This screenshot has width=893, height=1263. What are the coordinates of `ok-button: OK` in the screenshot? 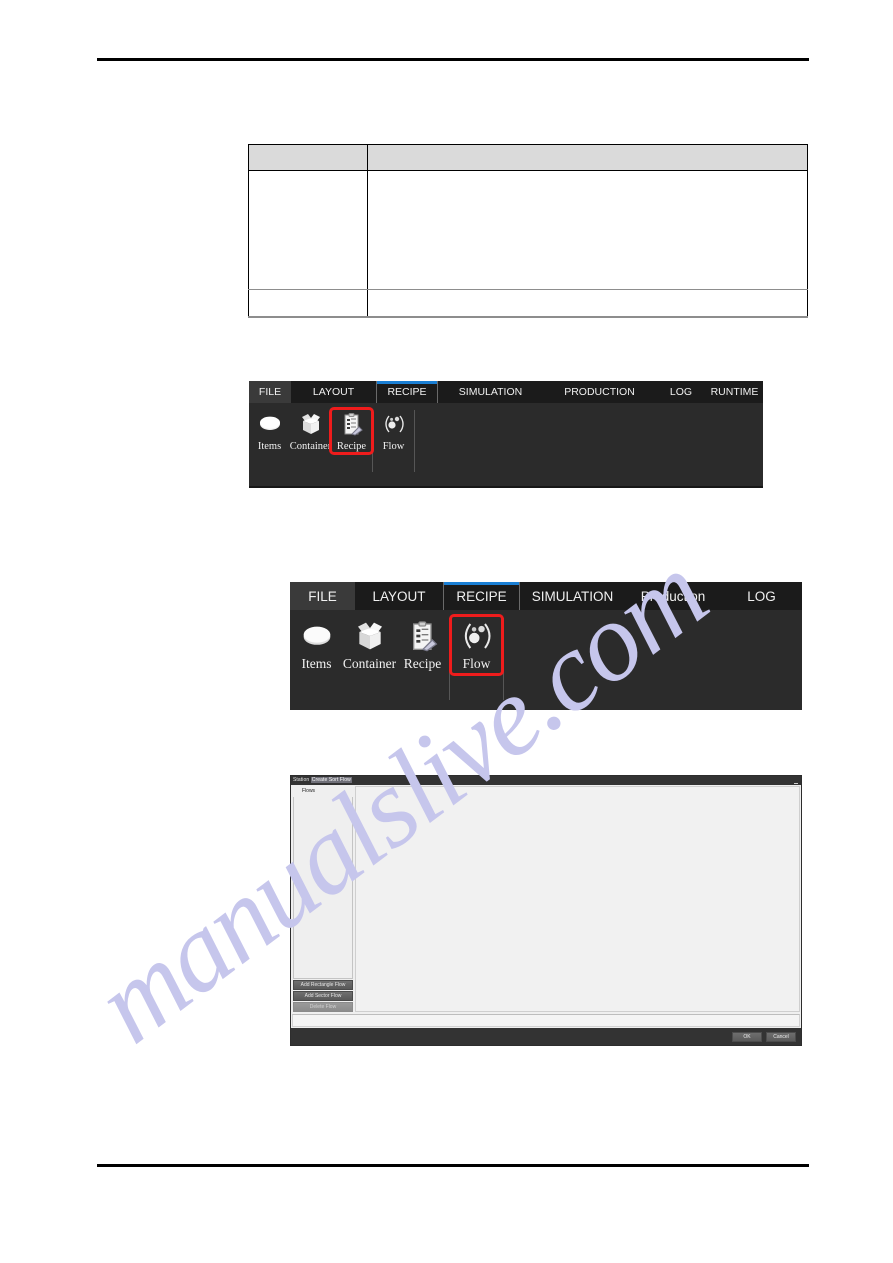 It's located at (747, 1036).